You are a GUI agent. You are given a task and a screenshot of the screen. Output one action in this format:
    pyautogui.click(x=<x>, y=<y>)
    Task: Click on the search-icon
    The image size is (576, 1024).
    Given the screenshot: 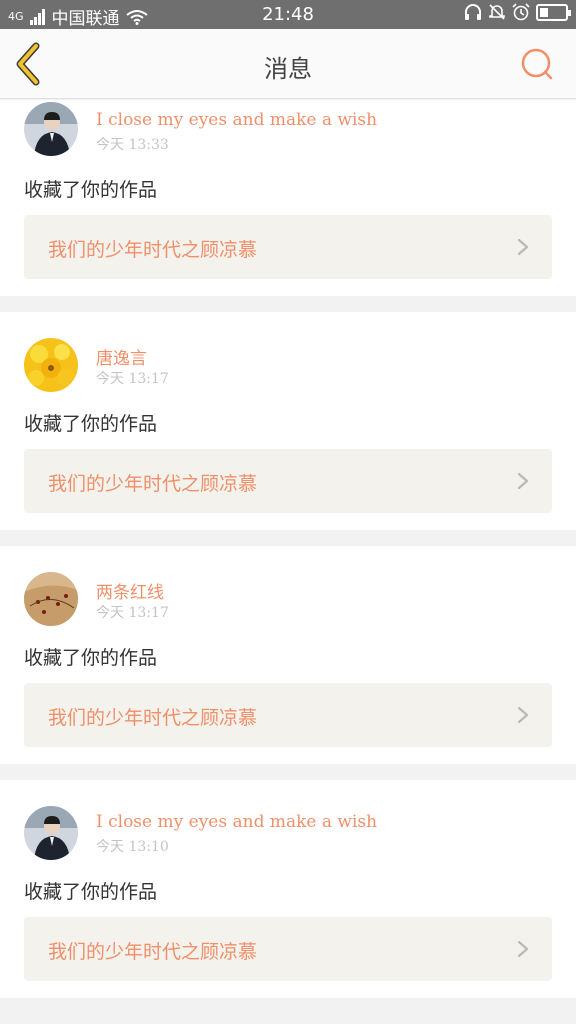 What is the action you would take?
    pyautogui.click(x=537, y=64)
    